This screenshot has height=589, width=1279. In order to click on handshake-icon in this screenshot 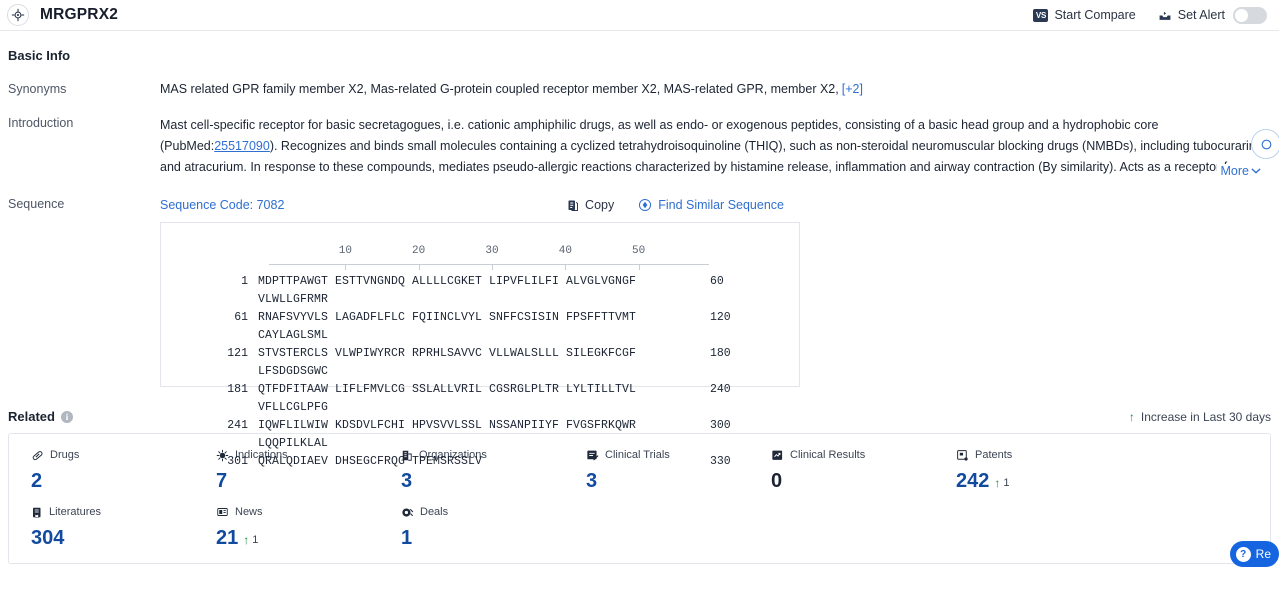, I will do `click(407, 512)`.